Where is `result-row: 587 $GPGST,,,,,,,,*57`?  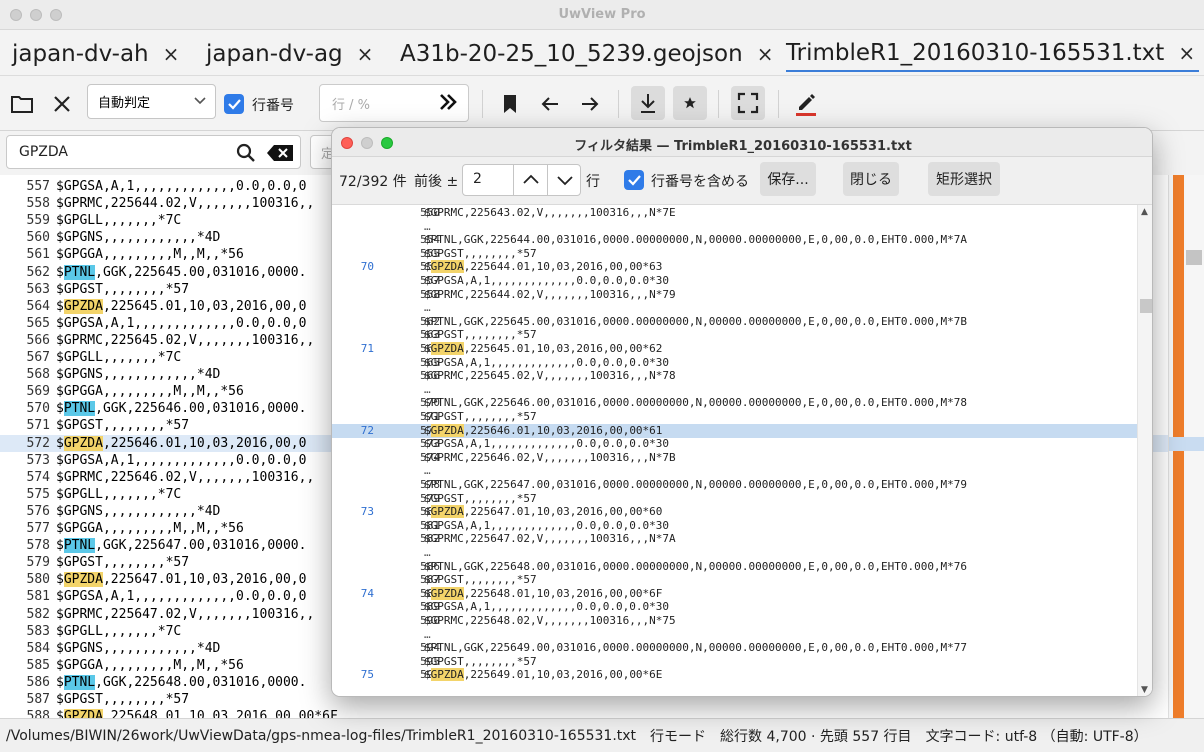 result-row: 587 $GPGST,,,,,,,,*57 is located at coordinates (734, 580).